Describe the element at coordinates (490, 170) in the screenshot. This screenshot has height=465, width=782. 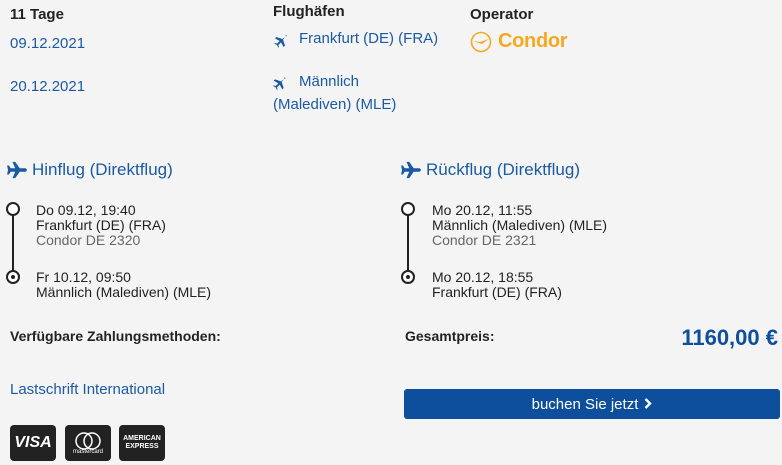
I see `inbound-title: Rückflug (Direktflug)` at that location.